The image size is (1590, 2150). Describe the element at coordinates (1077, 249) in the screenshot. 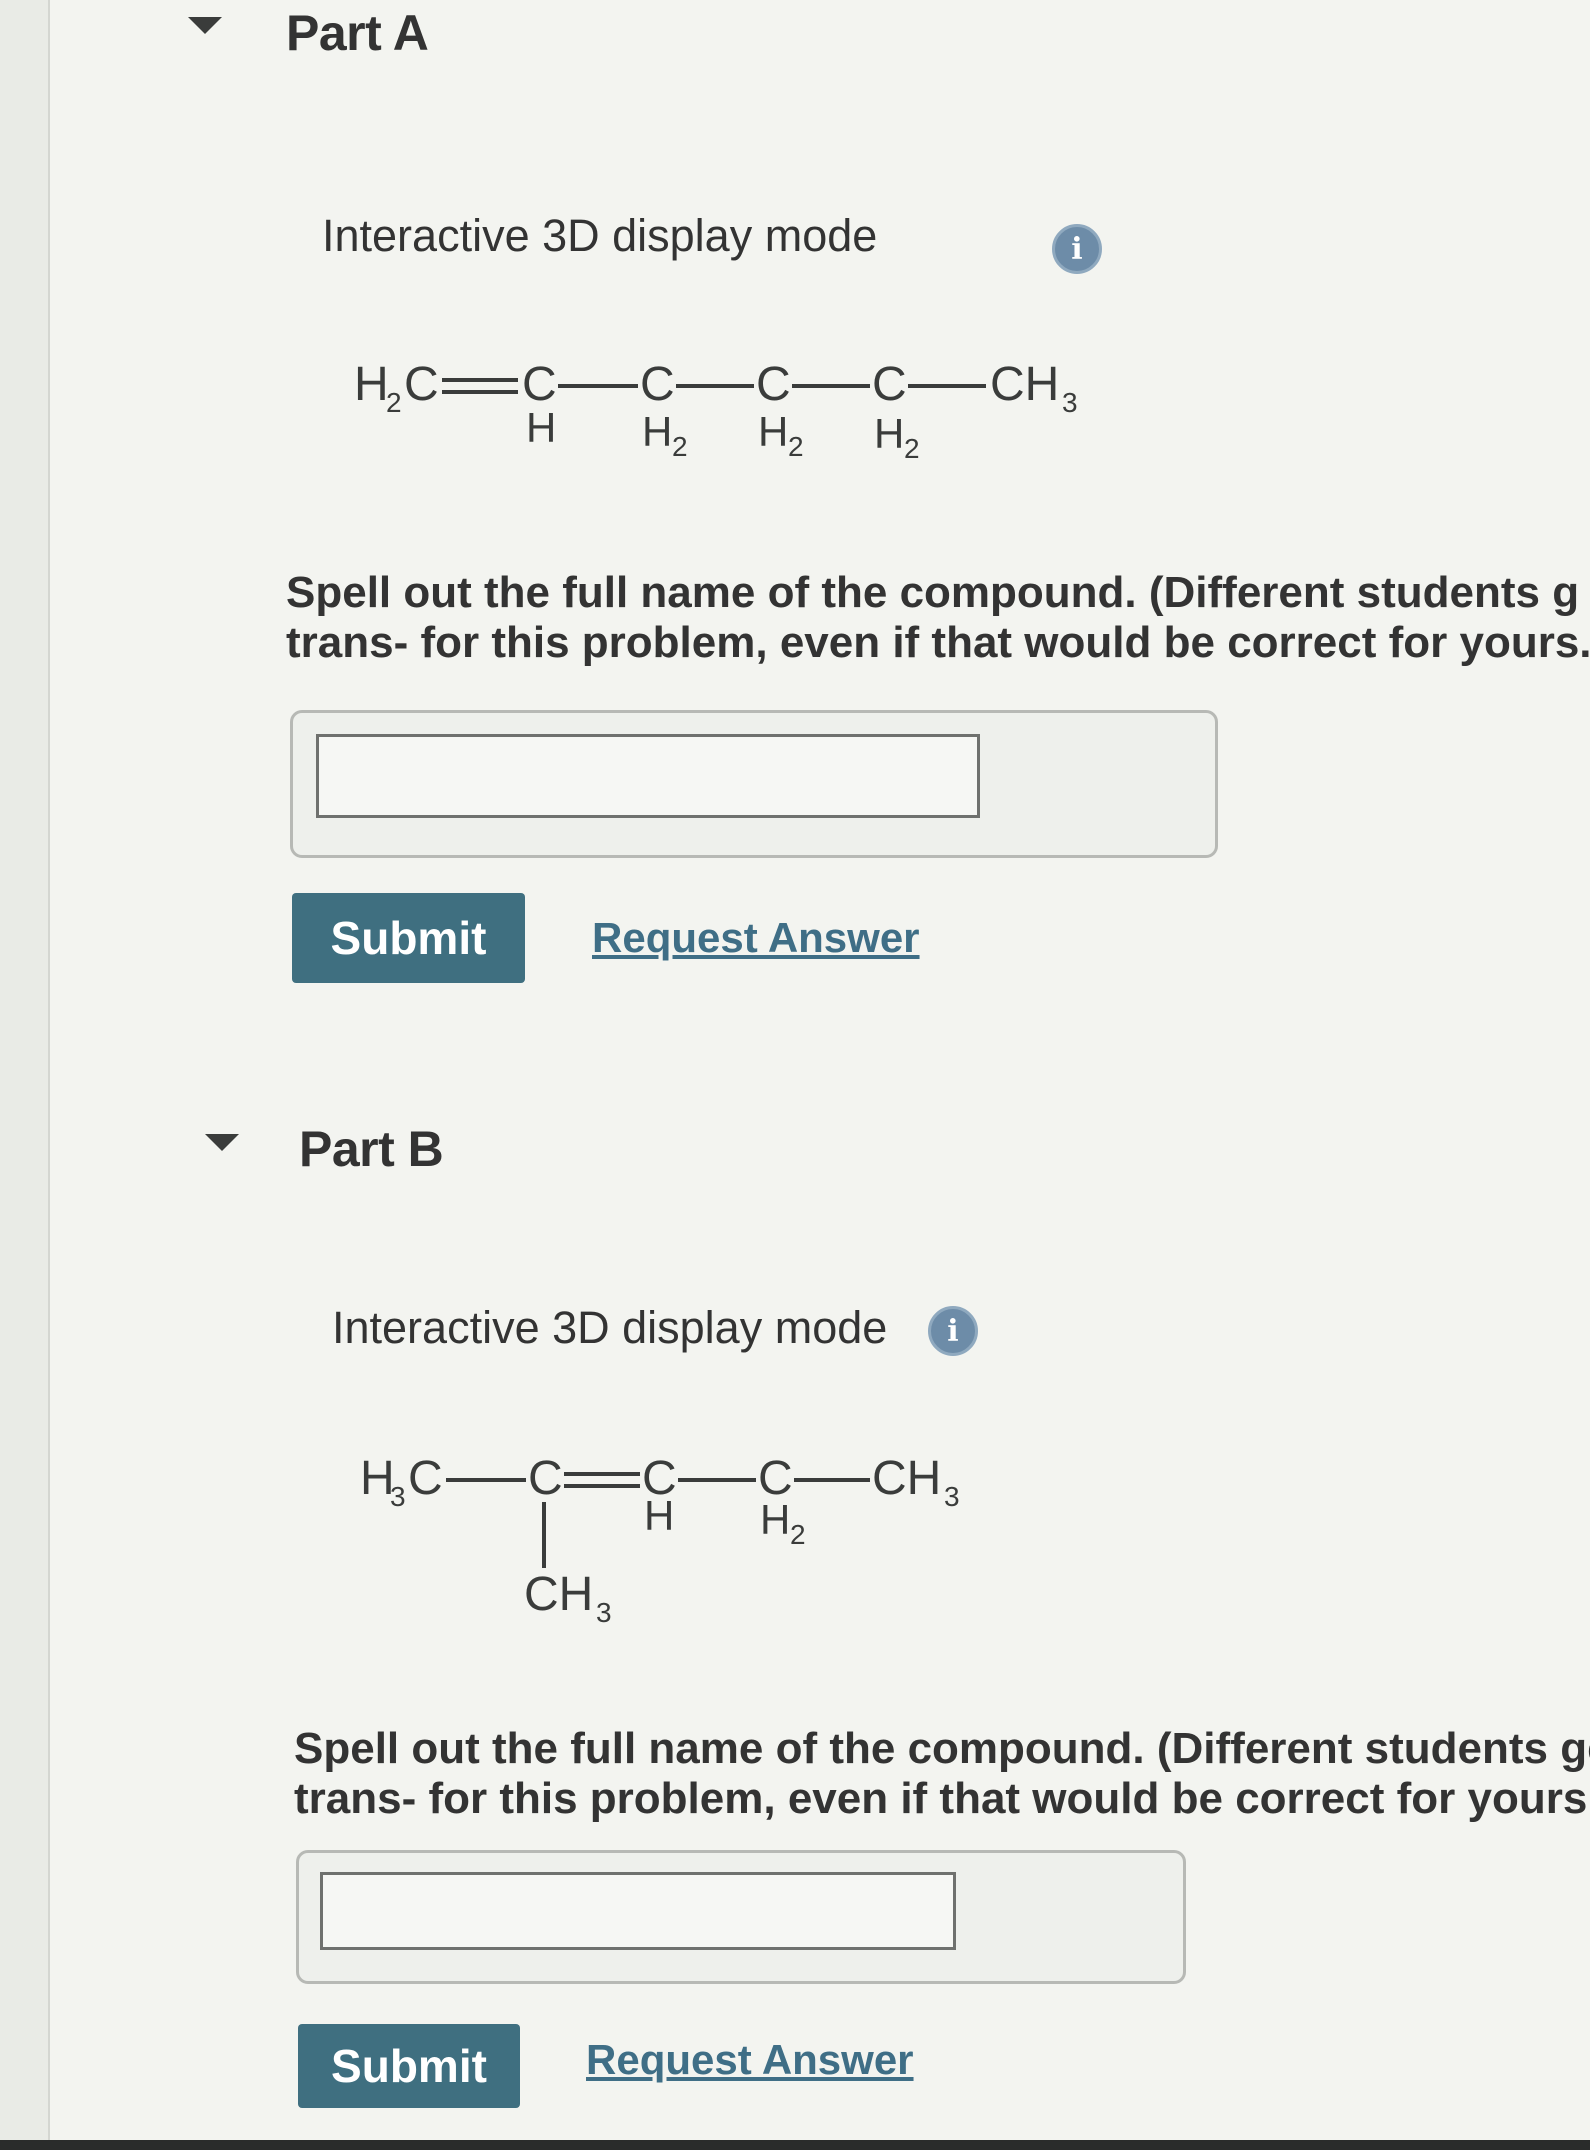

I see `part-a-info-icon: i` at that location.